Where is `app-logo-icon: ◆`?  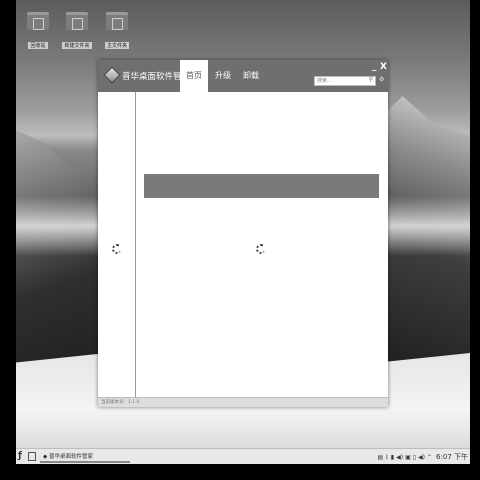 app-logo-icon: ◆ is located at coordinates (45, 457).